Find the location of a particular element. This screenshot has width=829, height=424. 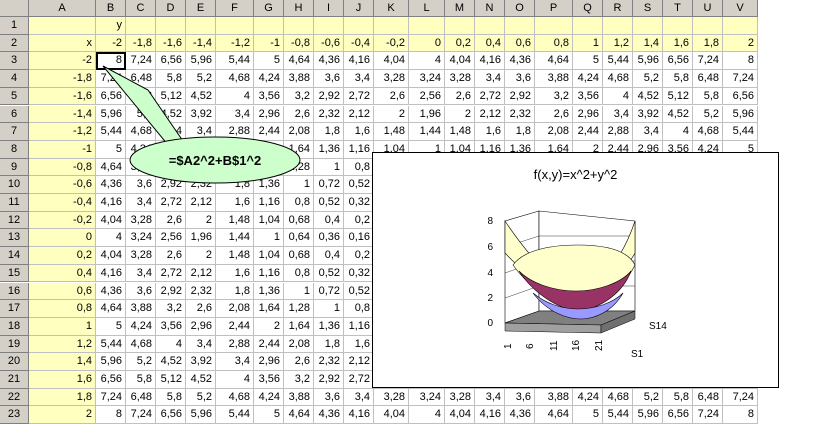

x-tick-16: 16 is located at coordinates (576, 345).